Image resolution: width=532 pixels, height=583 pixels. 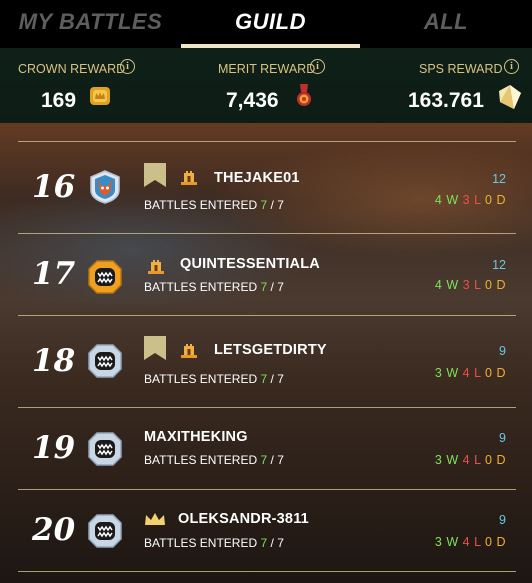 I want to click on tab-my-battles: MY BATTLES, so click(x=90, y=24).